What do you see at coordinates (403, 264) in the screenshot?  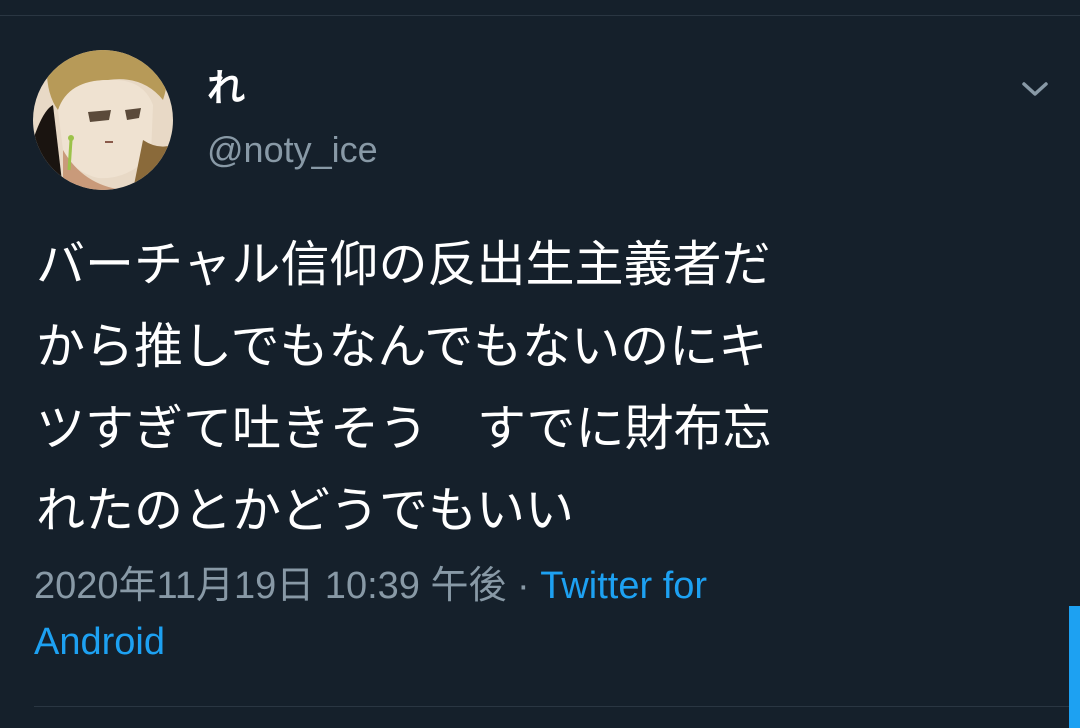 I see `tweet-text-line: バーチャル信仰の反出生主義者だ` at bounding box center [403, 264].